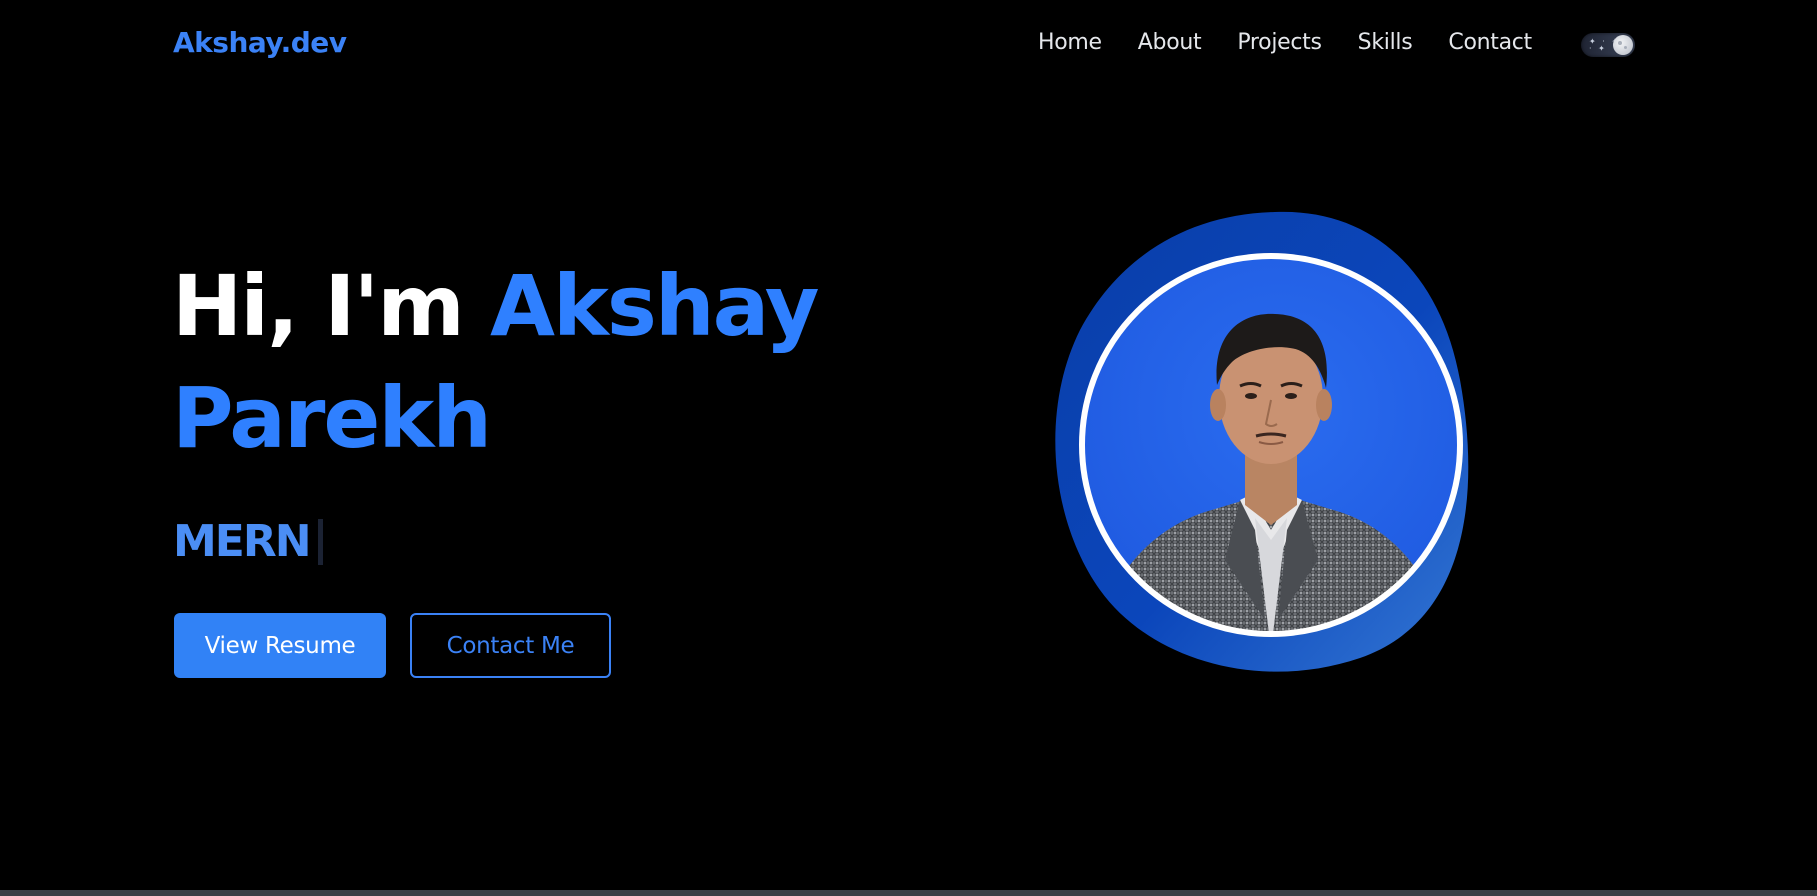 This screenshot has height=896, width=1817. I want to click on nav-link-about: About, so click(1170, 42).